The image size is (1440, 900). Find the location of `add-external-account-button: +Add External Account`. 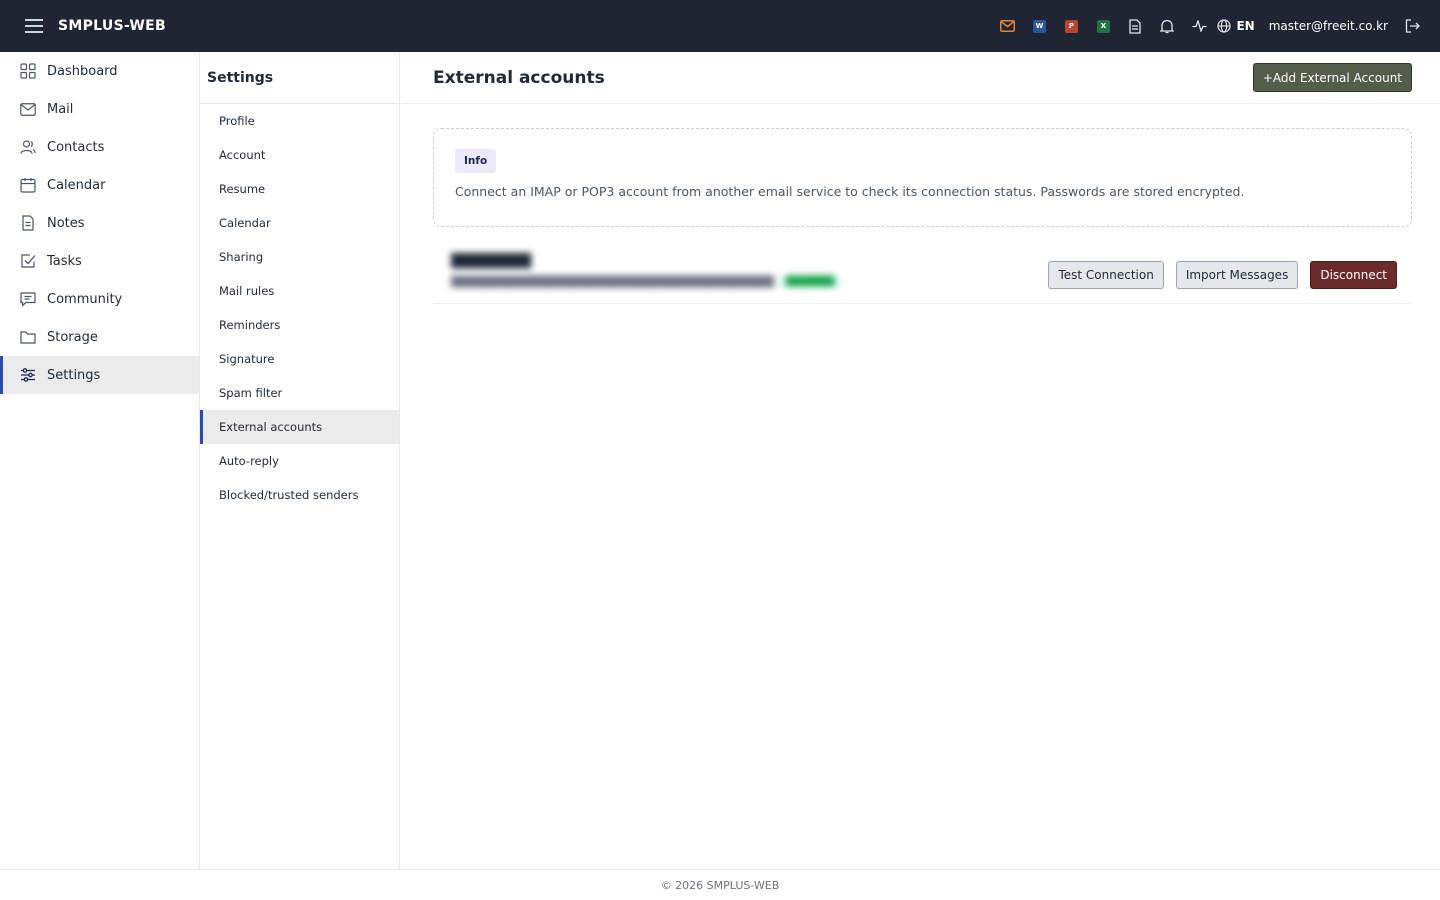

add-external-account-button: +Add External Account is located at coordinates (1332, 77).